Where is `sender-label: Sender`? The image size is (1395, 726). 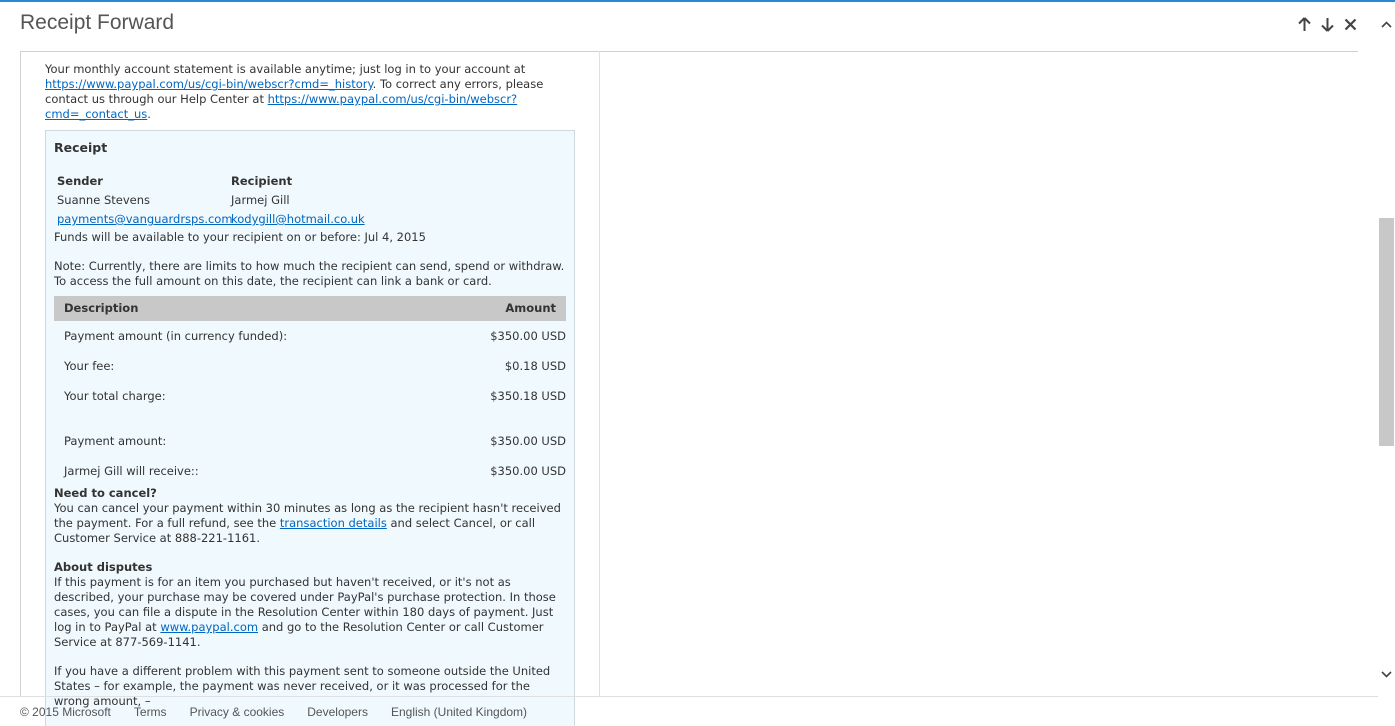
sender-label: Sender is located at coordinates (80, 181).